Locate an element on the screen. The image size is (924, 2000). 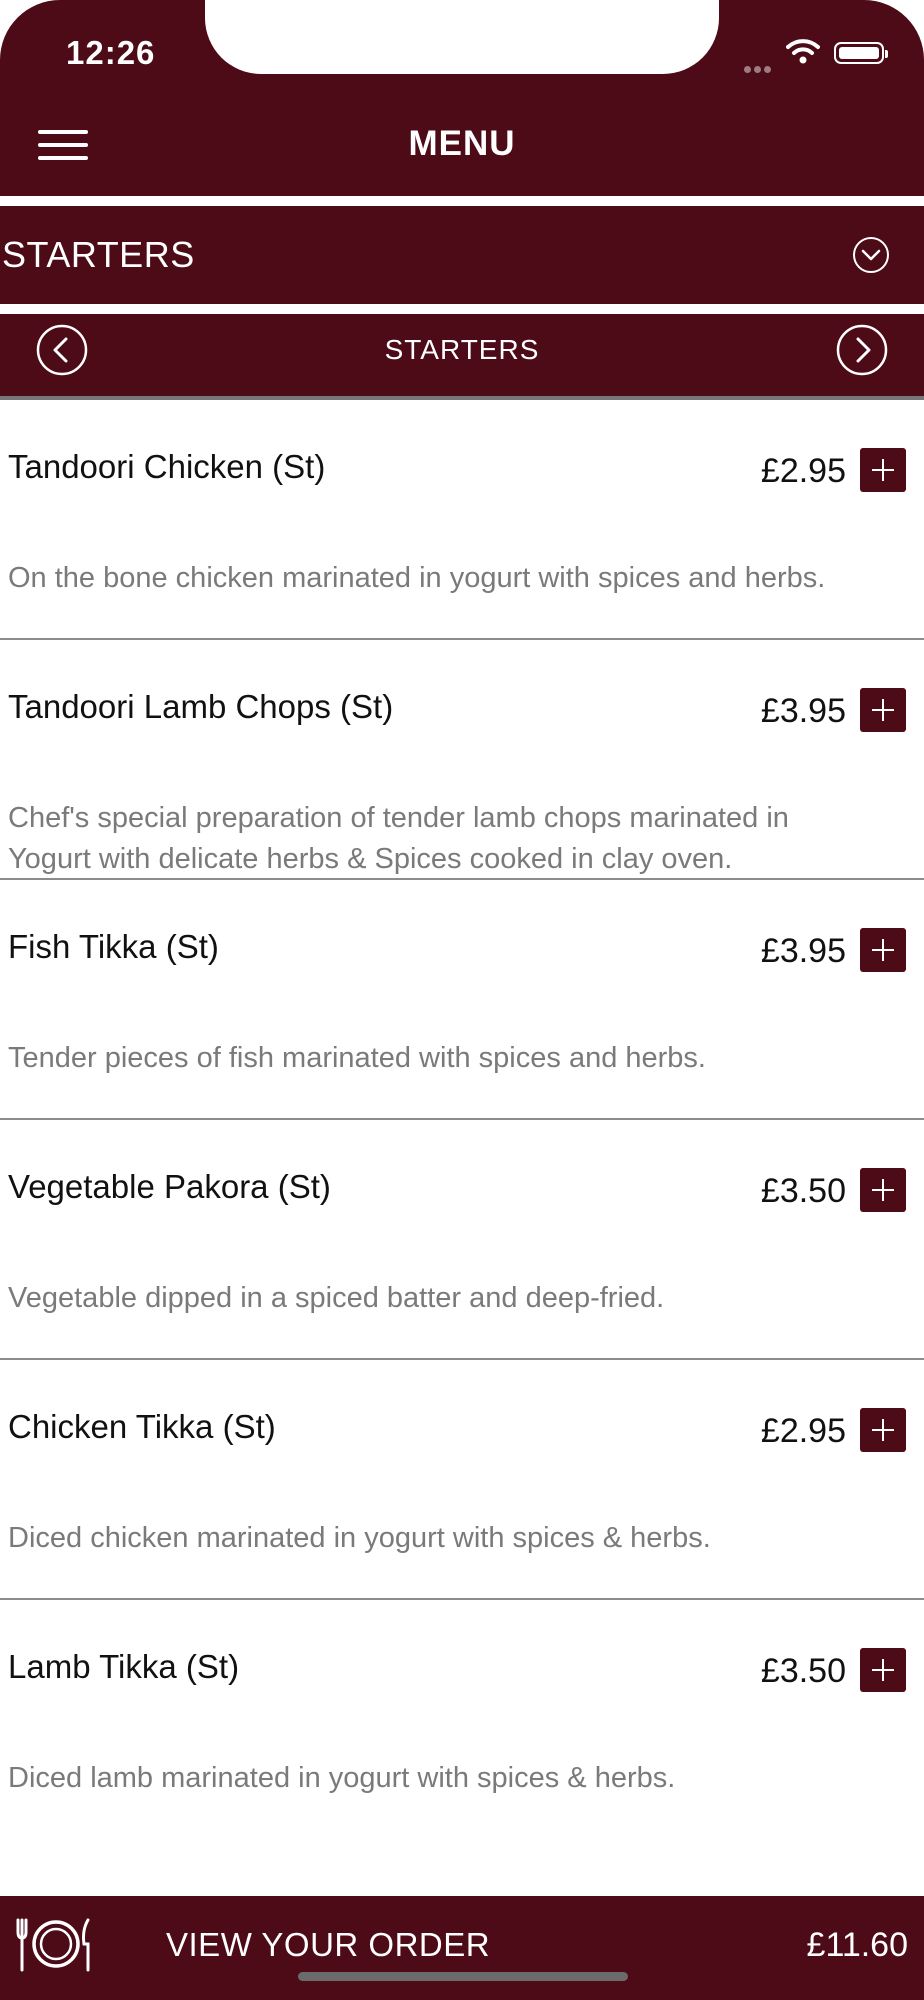
home-indicator is located at coordinates (463, 1976).